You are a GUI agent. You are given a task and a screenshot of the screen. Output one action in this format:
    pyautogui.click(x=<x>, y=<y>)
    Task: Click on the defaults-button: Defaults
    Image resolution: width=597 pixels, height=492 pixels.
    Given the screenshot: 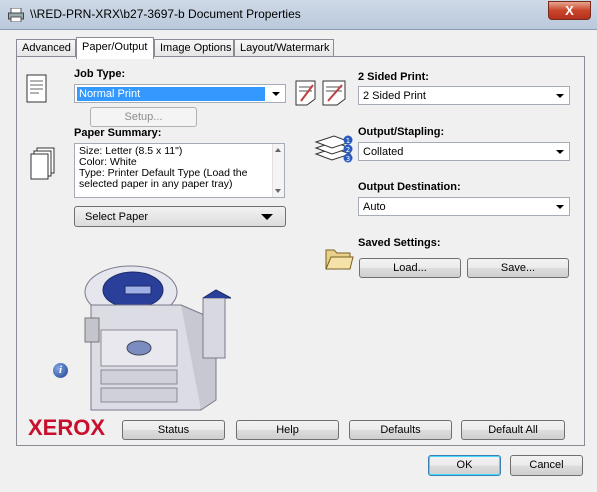 What is the action you would take?
    pyautogui.click(x=400, y=430)
    